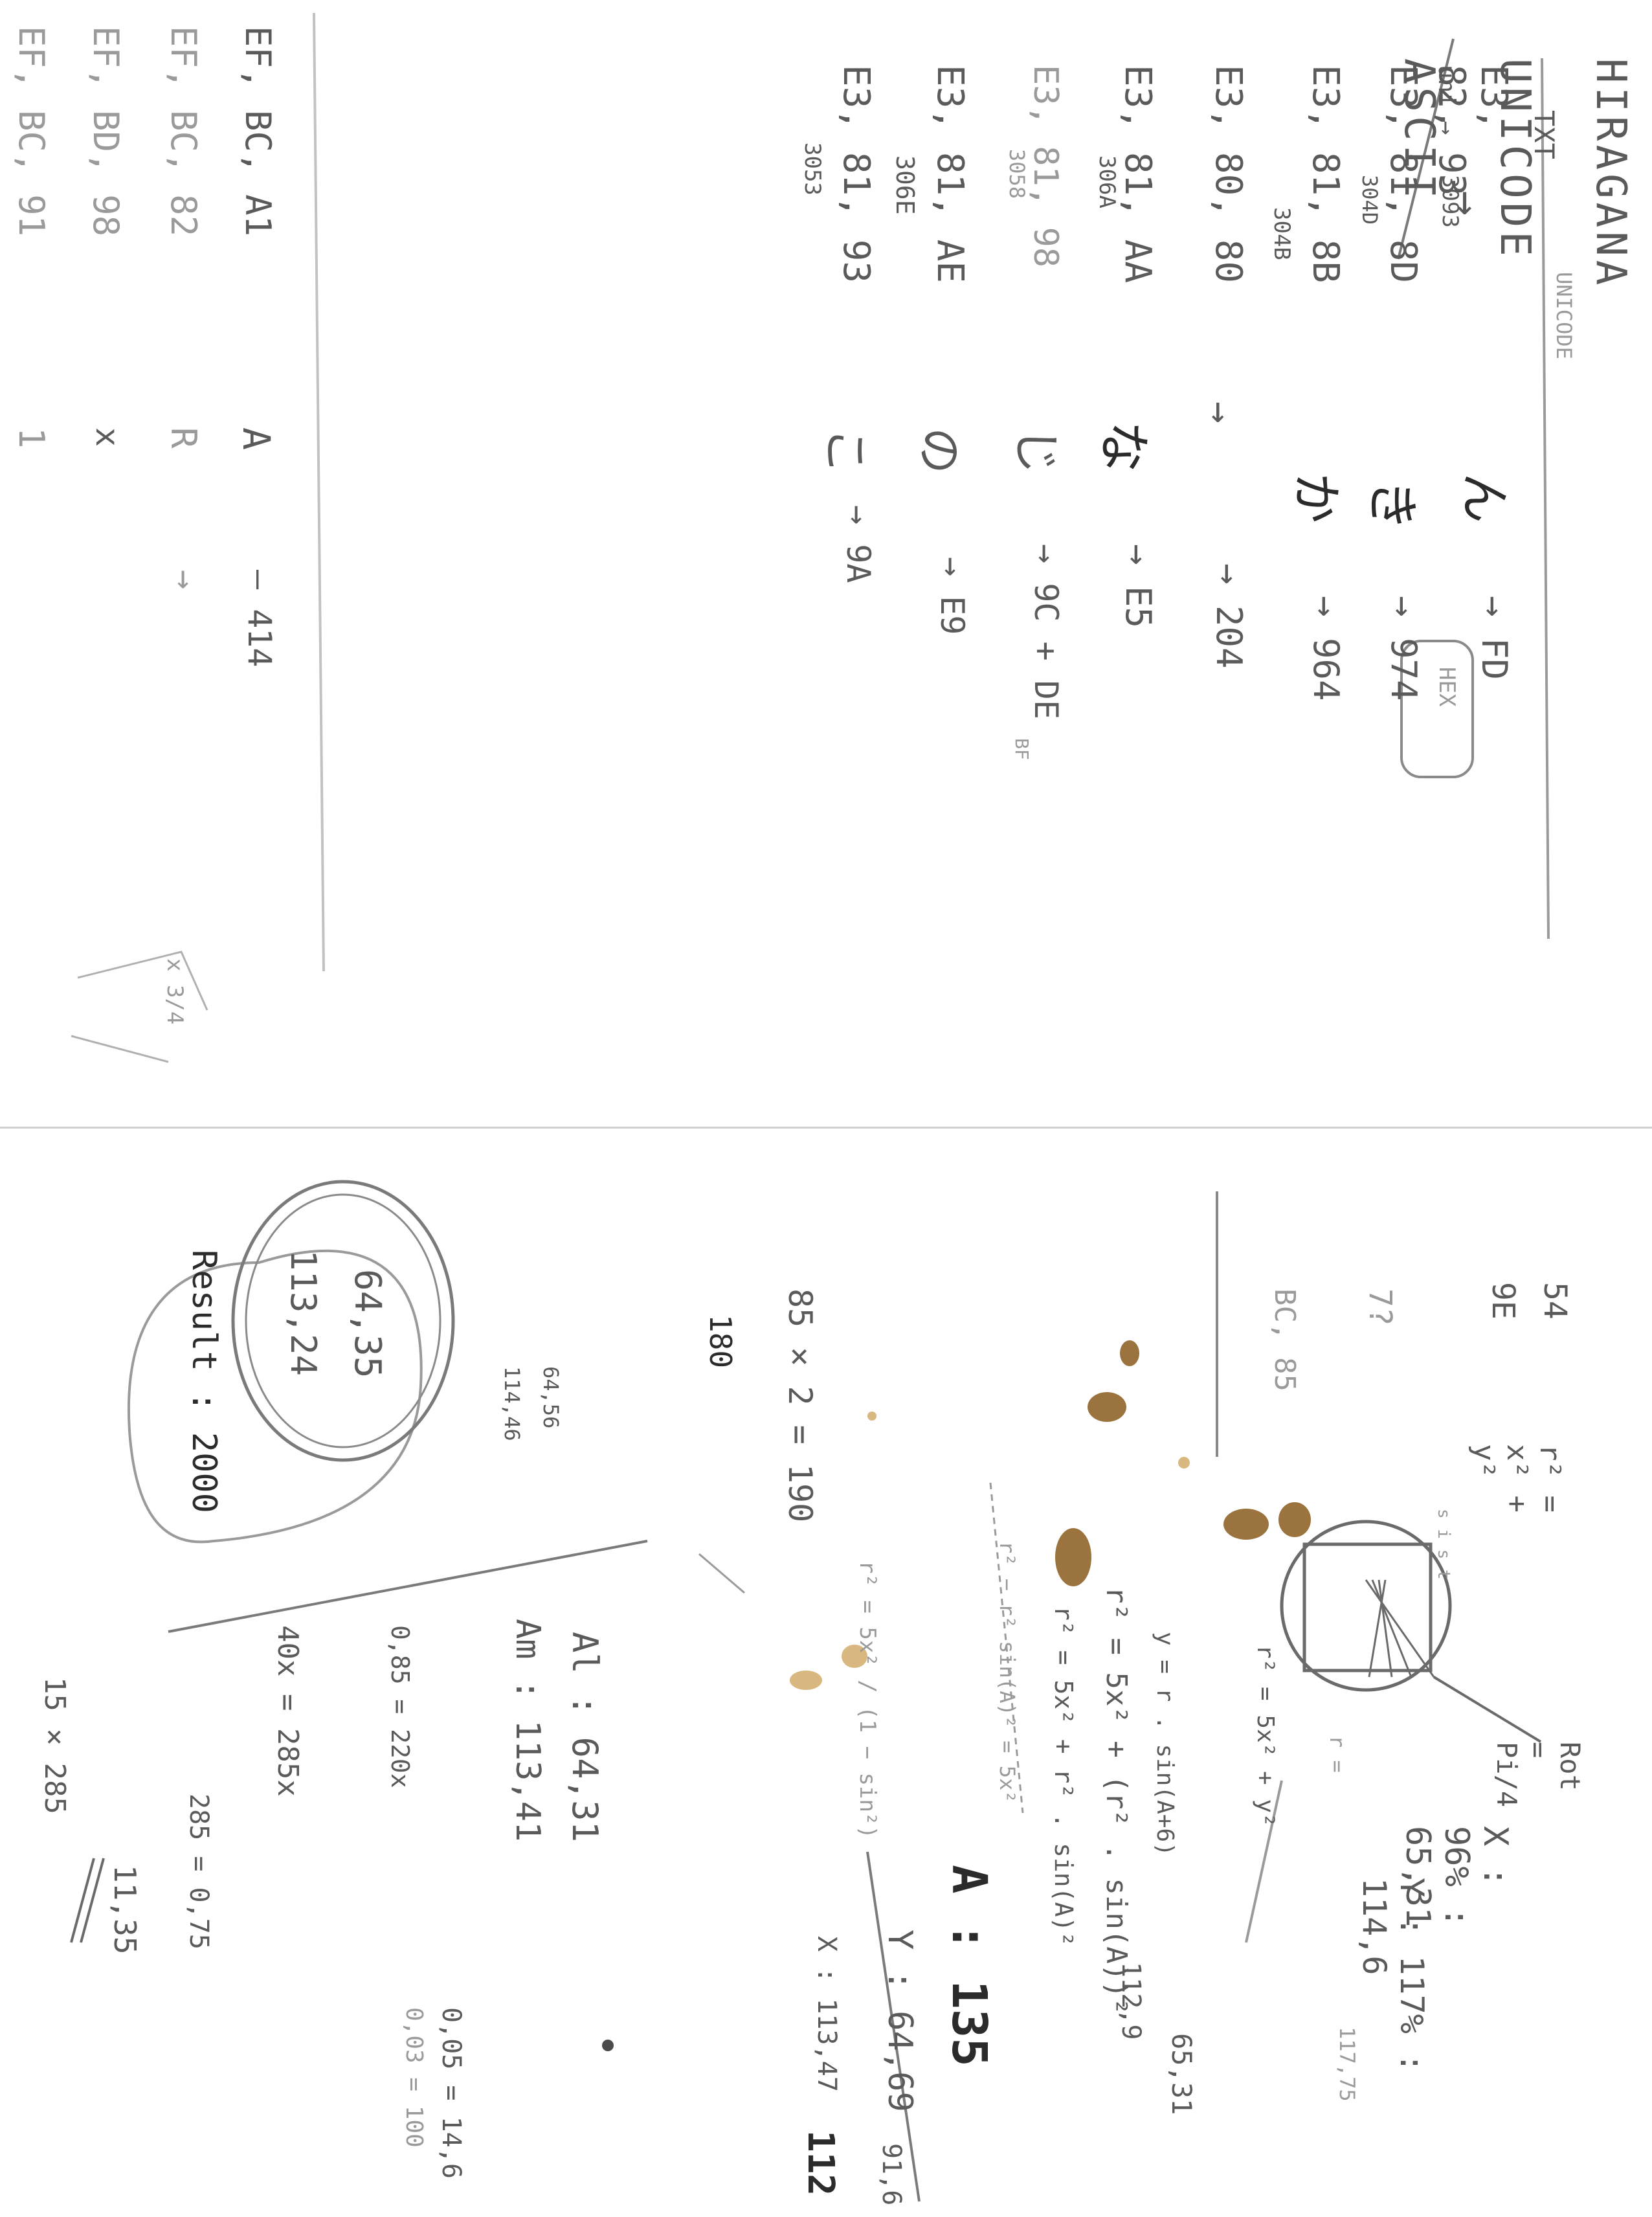 This screenshot has height=2217, width=1652. I want to click on calc-85x2: 85 × 2 = 190, so click(800, 1406).